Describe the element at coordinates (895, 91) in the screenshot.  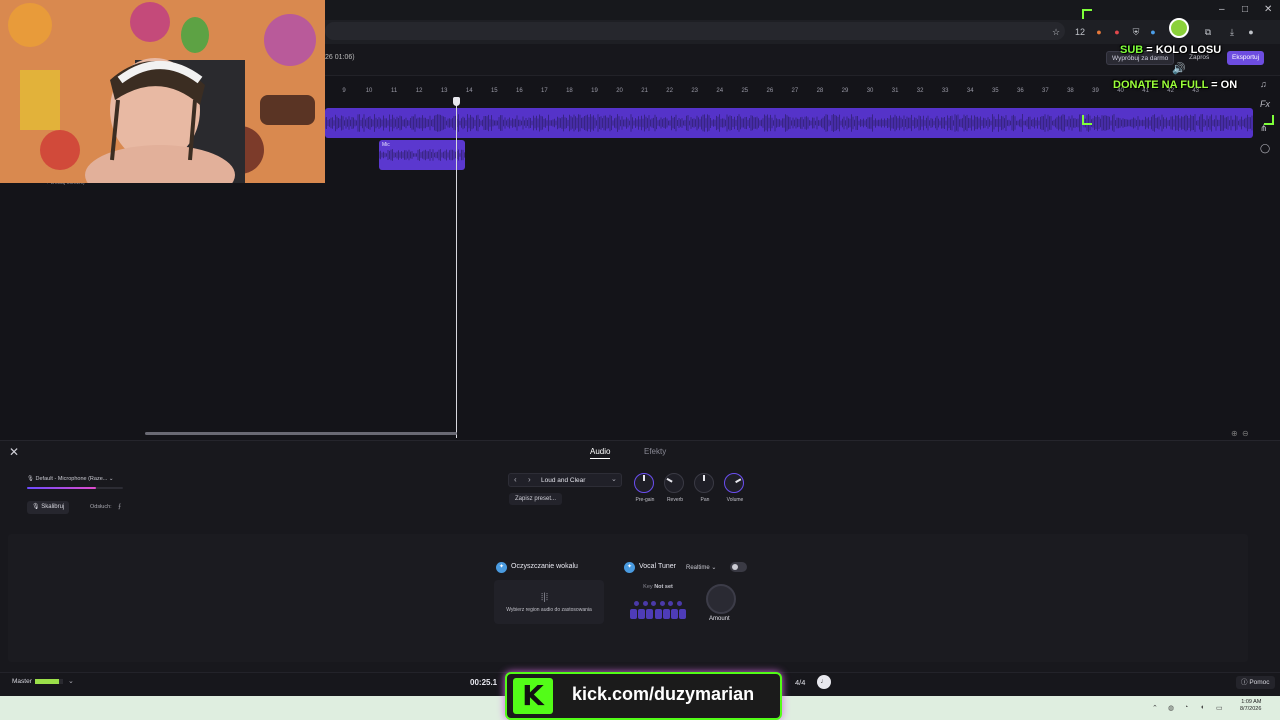
I see `ruler-tick-label: 31` at that location.